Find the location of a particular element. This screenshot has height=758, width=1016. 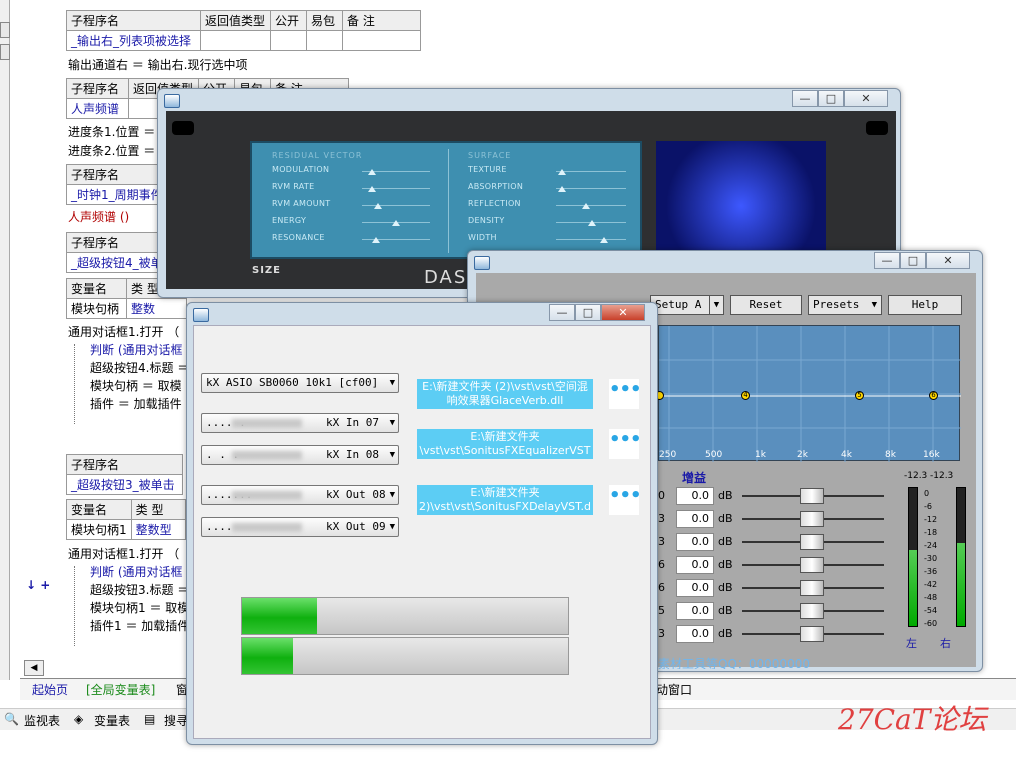

browse-button-2: ••• is located at coordinates (625, 444).